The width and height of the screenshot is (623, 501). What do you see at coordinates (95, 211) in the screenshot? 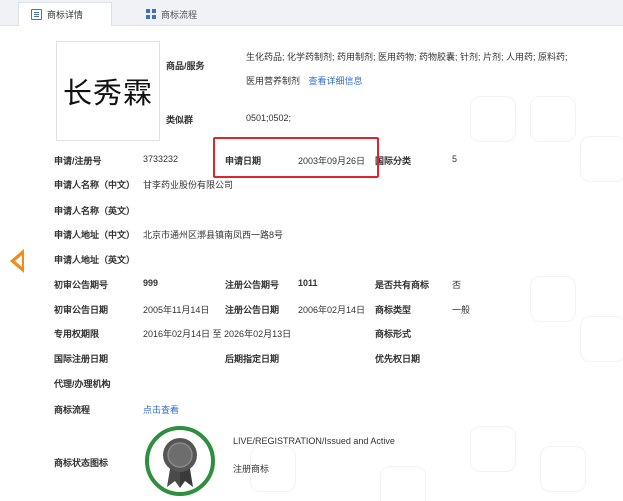
I see `applicant-en-label: 申请人名称（英文）` at bounding box center [95, 211].